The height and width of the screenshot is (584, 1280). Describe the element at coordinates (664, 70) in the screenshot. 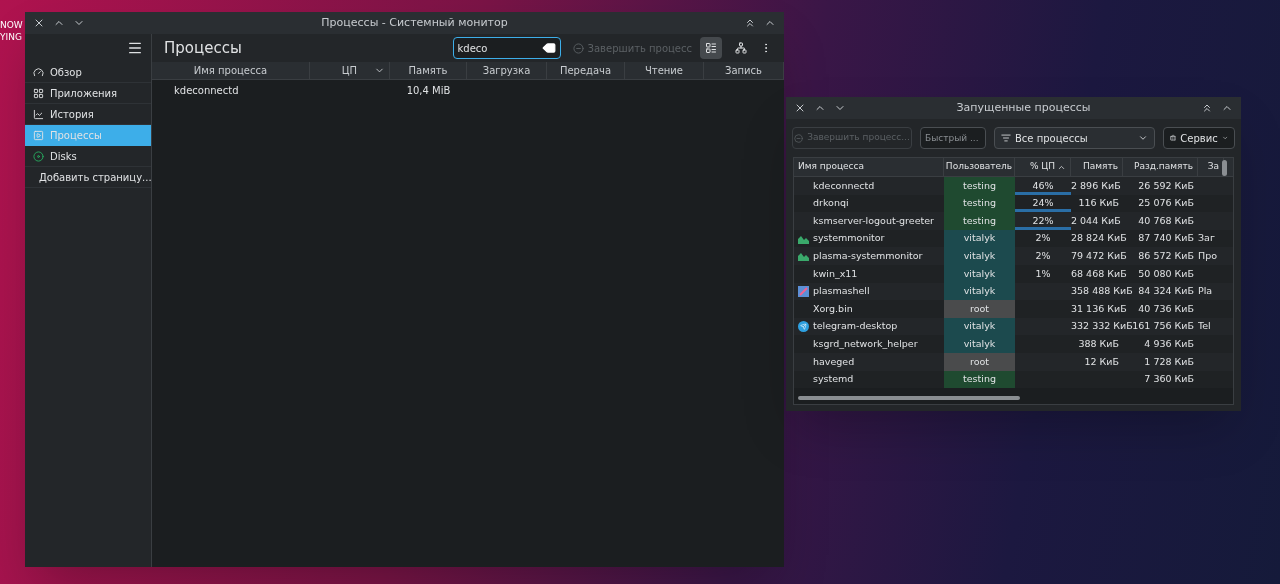

I see `column-header: Чтение` at that location.